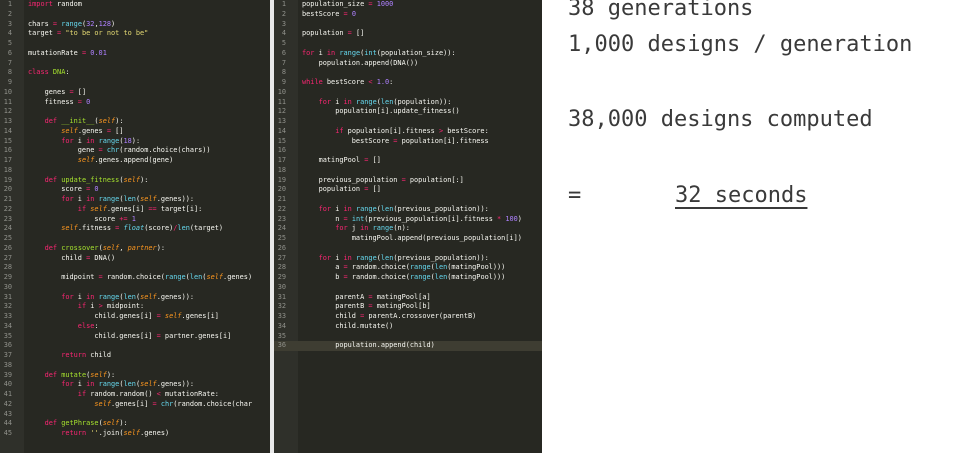 The image size is (960, 453). I want to click on code-text: matingPool = [], so click(341, 160).